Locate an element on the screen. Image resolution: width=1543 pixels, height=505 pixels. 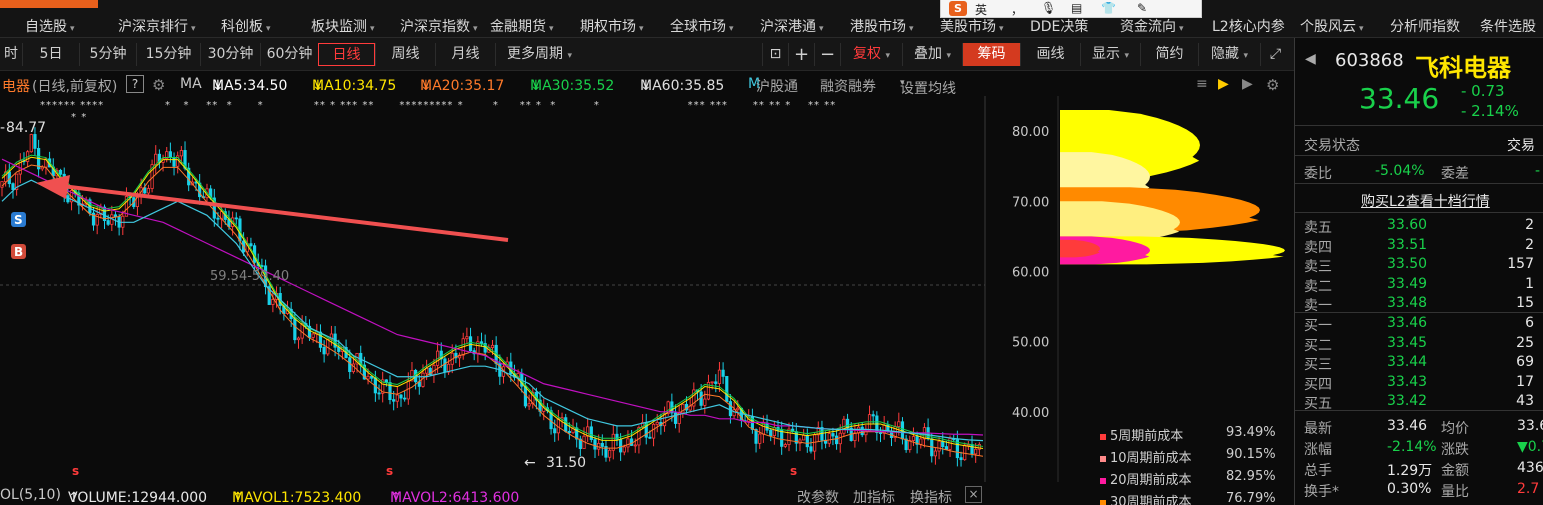
menu-item-label: 港股市场 is located at coordinates (878, 27).